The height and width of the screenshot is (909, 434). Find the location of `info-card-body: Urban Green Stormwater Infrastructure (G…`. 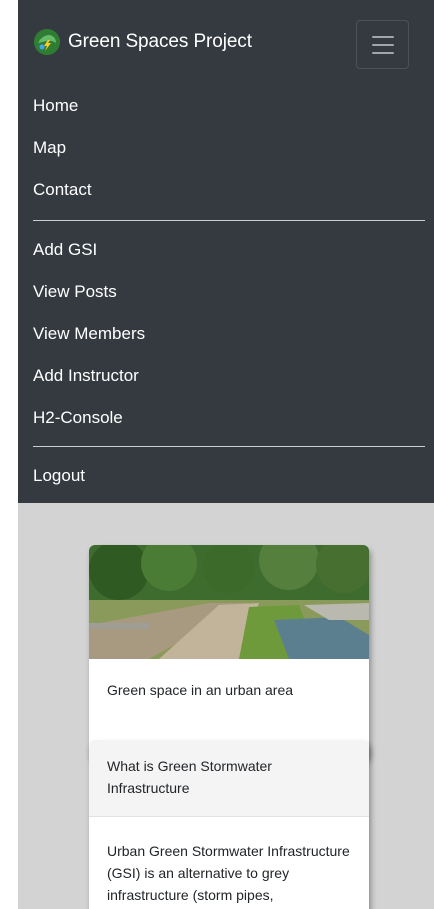

info-card-body: Urban Green Stormwater Infrastructure (G… is located at coordinates (228, 873).